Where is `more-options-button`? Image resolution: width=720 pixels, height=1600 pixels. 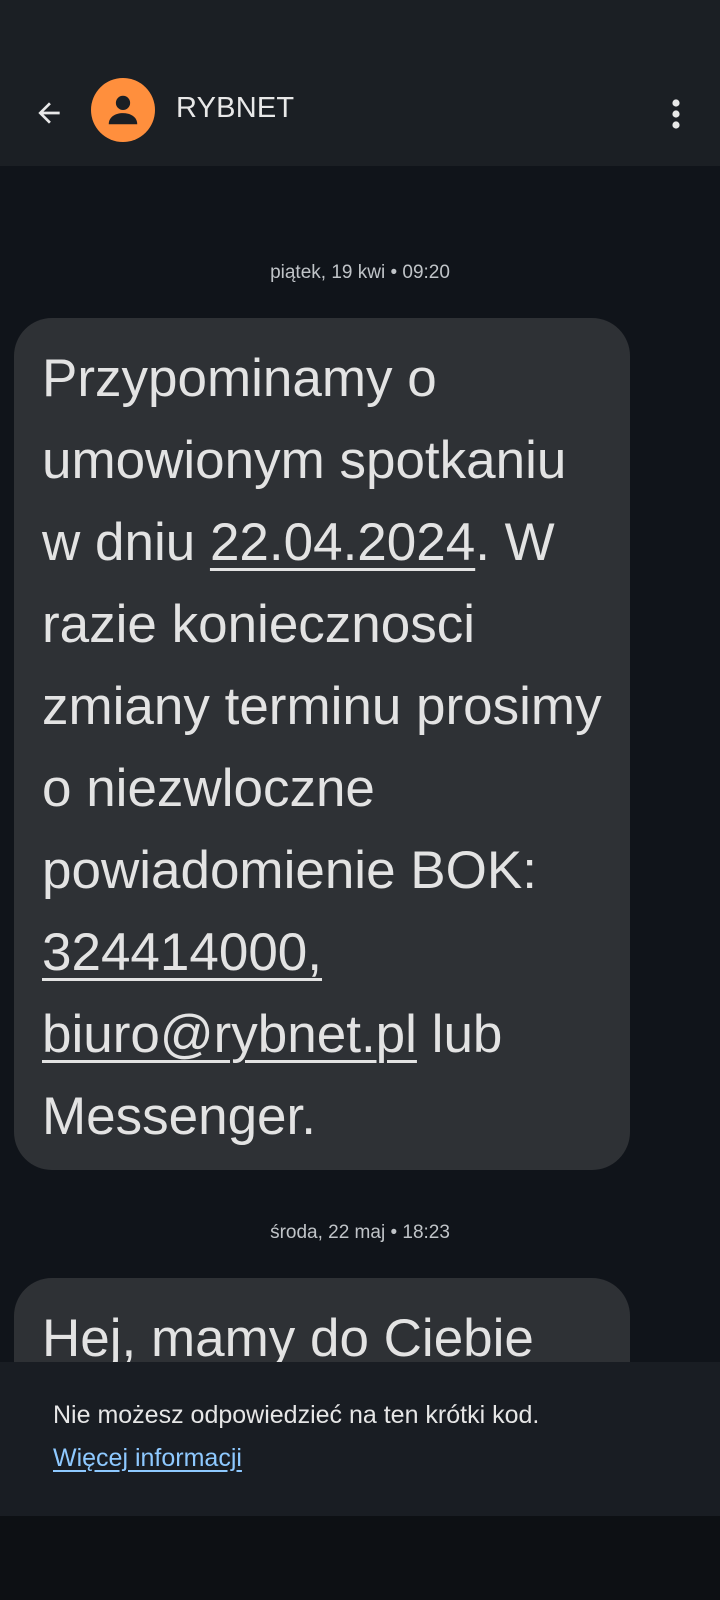
more-options-button is located at coordinates (676, 114).